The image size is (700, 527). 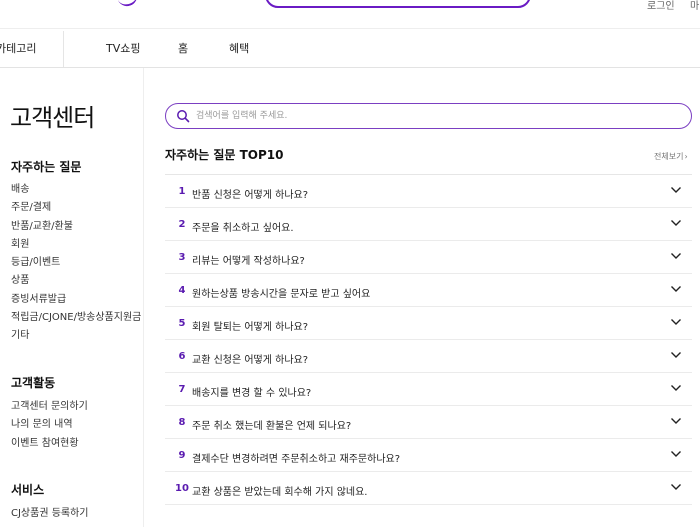 What do you see at coordinates (428, 356) in the screenshot?
I see `faq-item: 6 교환 신청은 어떻게 하나요?` at bounding box center [428, 356].